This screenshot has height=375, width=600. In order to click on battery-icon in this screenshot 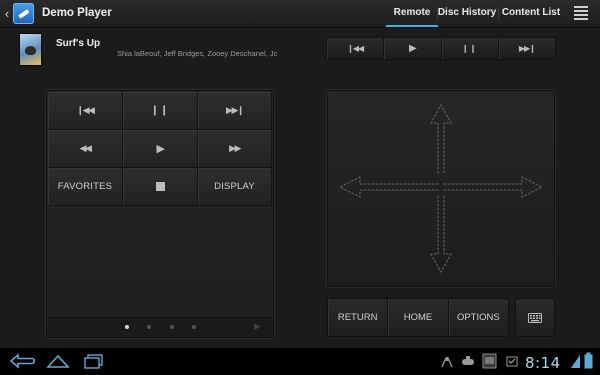, I will do `click(588, 360)`.